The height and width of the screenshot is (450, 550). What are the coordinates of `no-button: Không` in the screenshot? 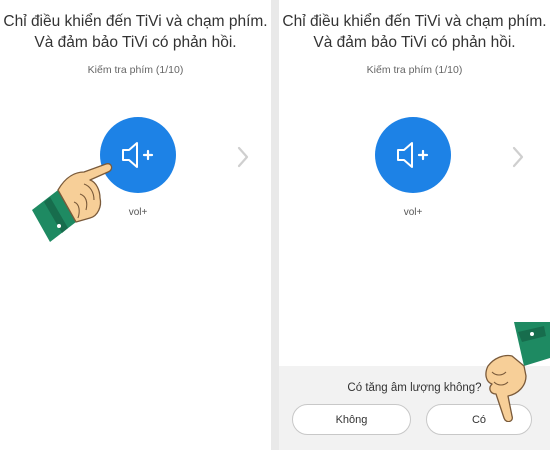 It's located at (351, 419).